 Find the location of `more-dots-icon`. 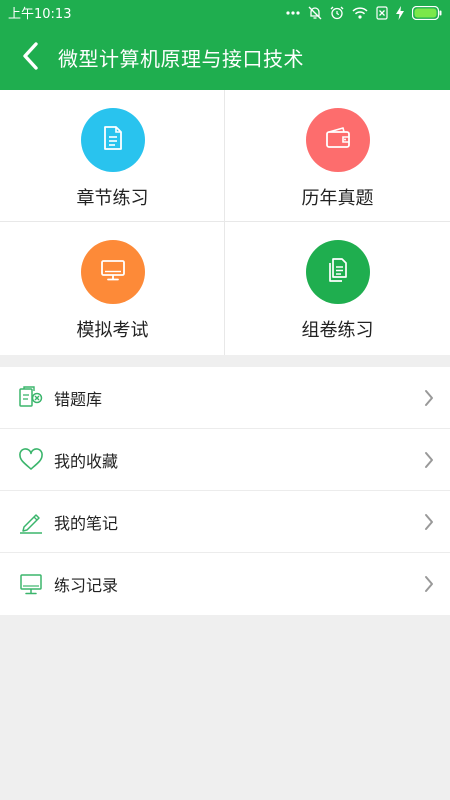

more-dots-icon is located at coordinates (293, 13).